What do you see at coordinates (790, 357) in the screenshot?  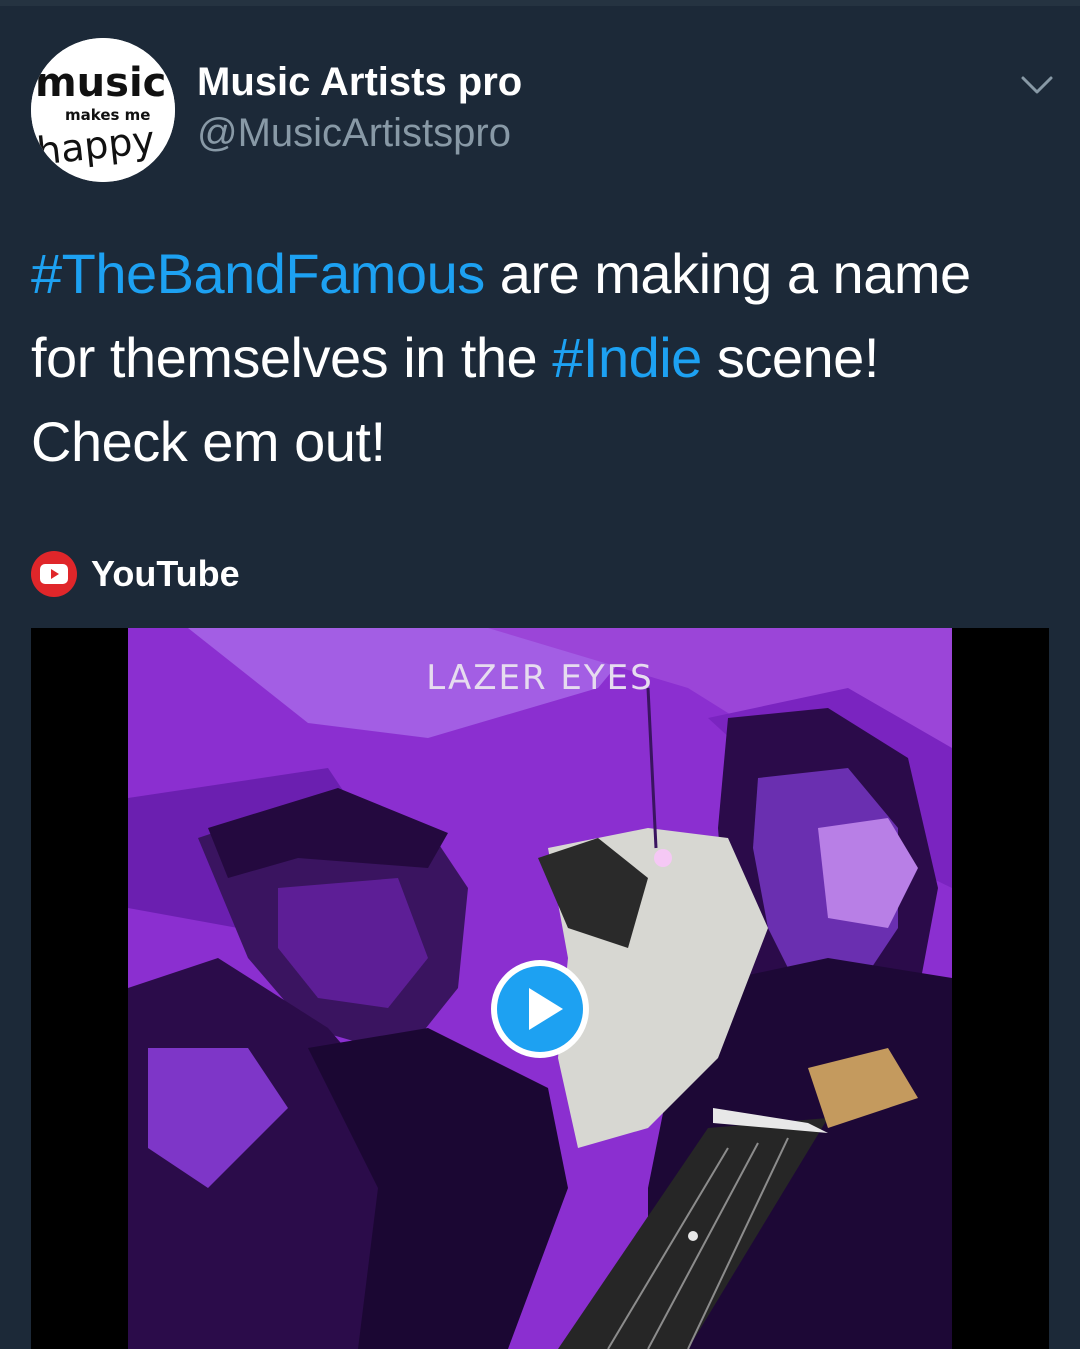 I see `tweet-text-segment: scene!` at bounding box center [790, 357].